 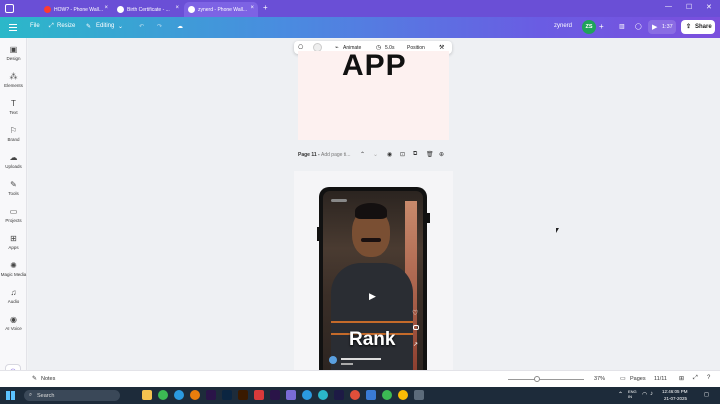 I want to click on analytics-icon: ▥, so click(x=622, y=26).